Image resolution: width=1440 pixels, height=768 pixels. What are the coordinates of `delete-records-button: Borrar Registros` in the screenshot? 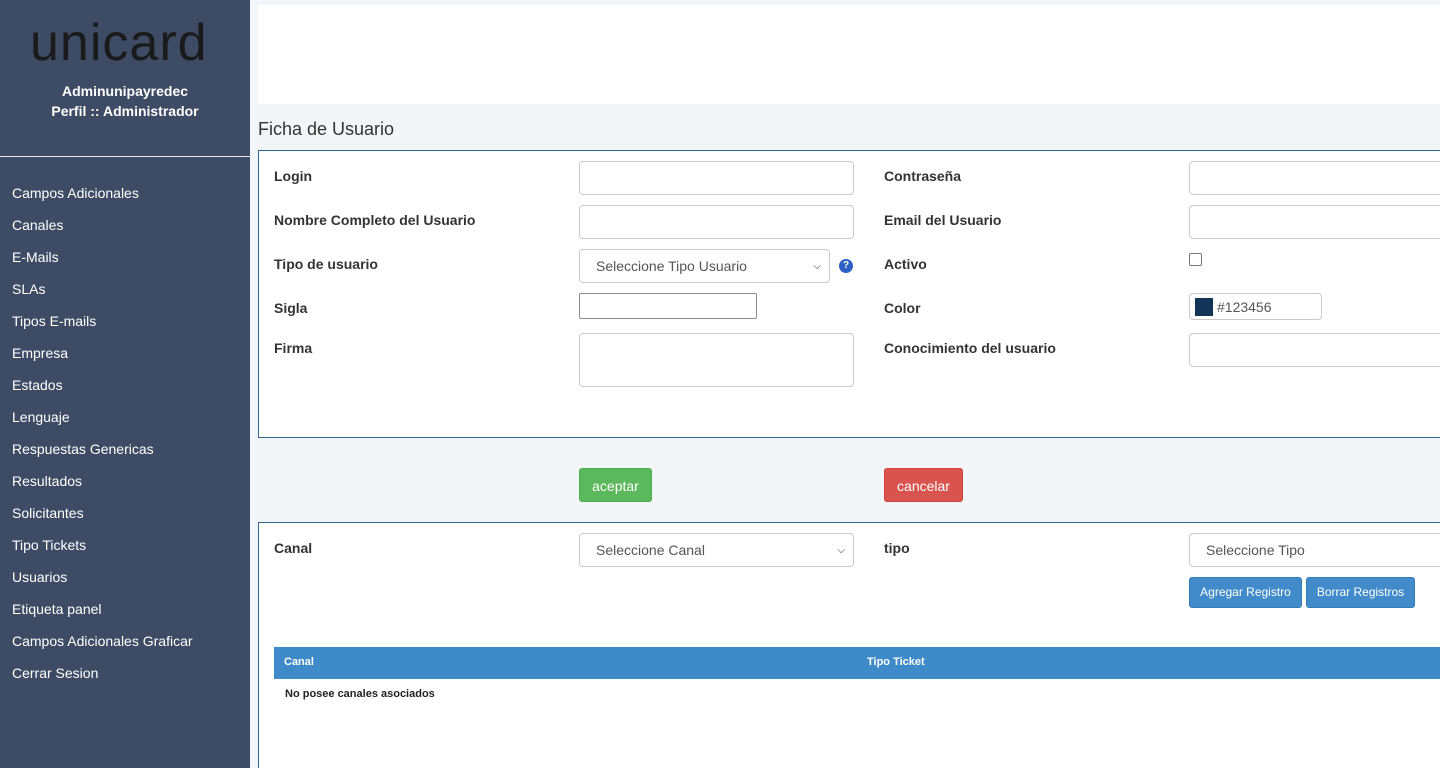 It's located at (1360, 592).